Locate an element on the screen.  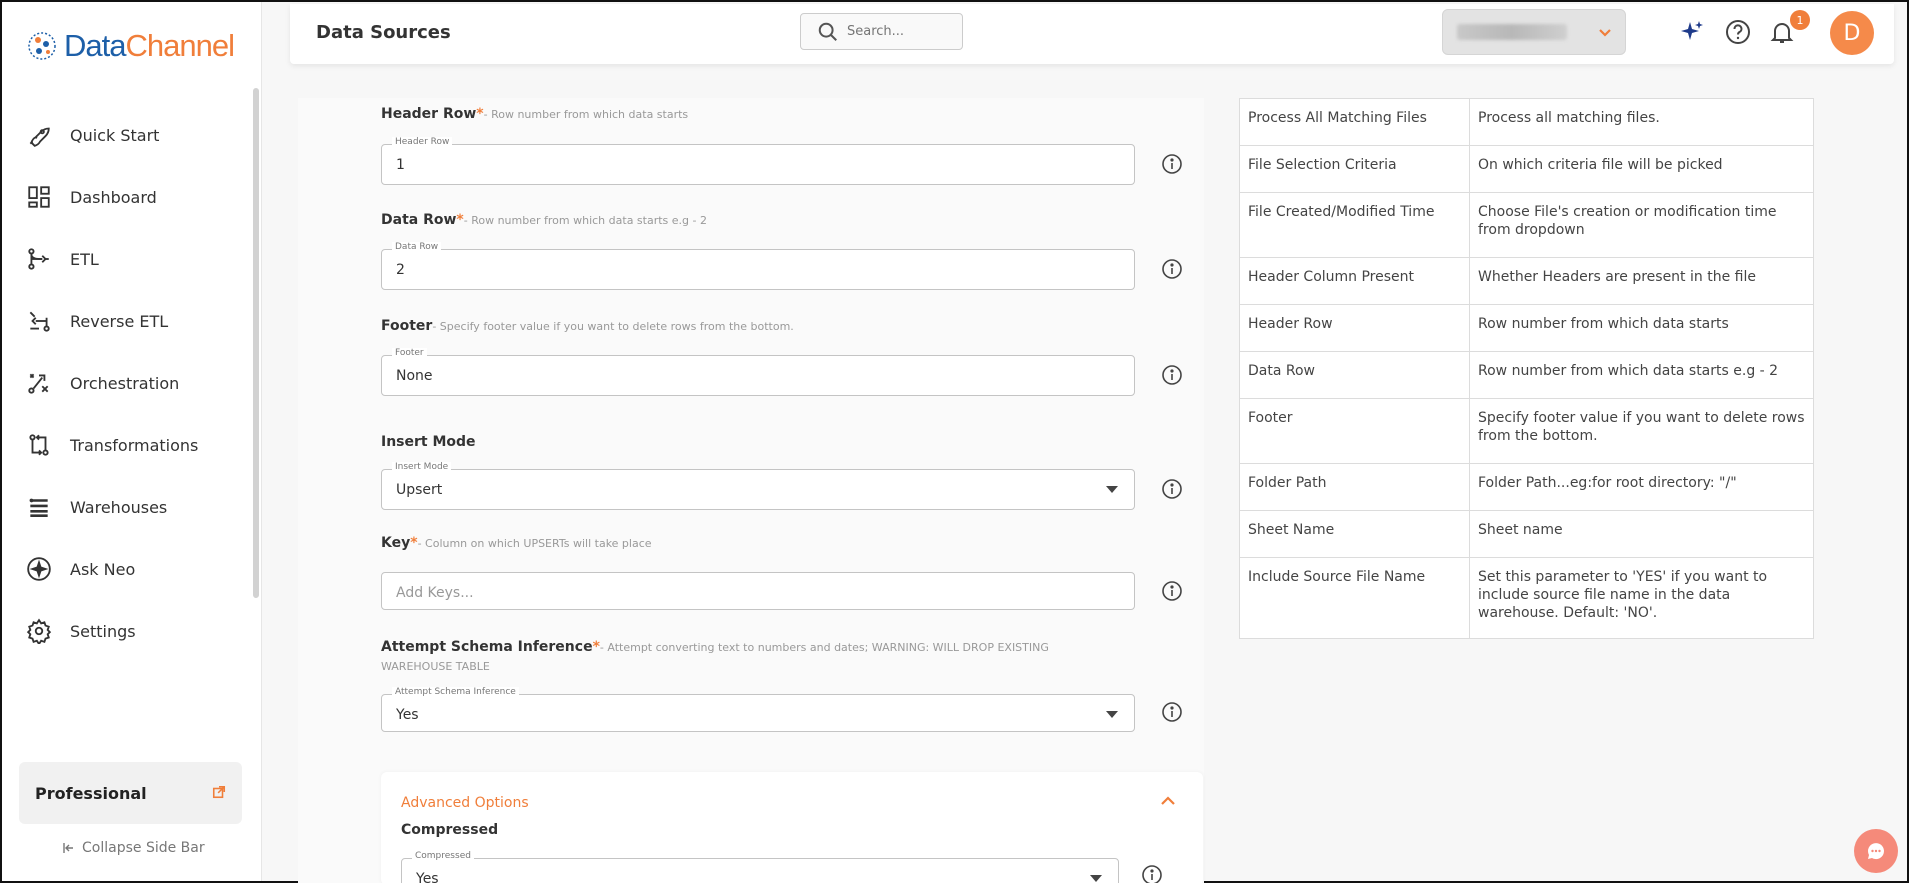
help-icon is located at coordinates (1738, 32).